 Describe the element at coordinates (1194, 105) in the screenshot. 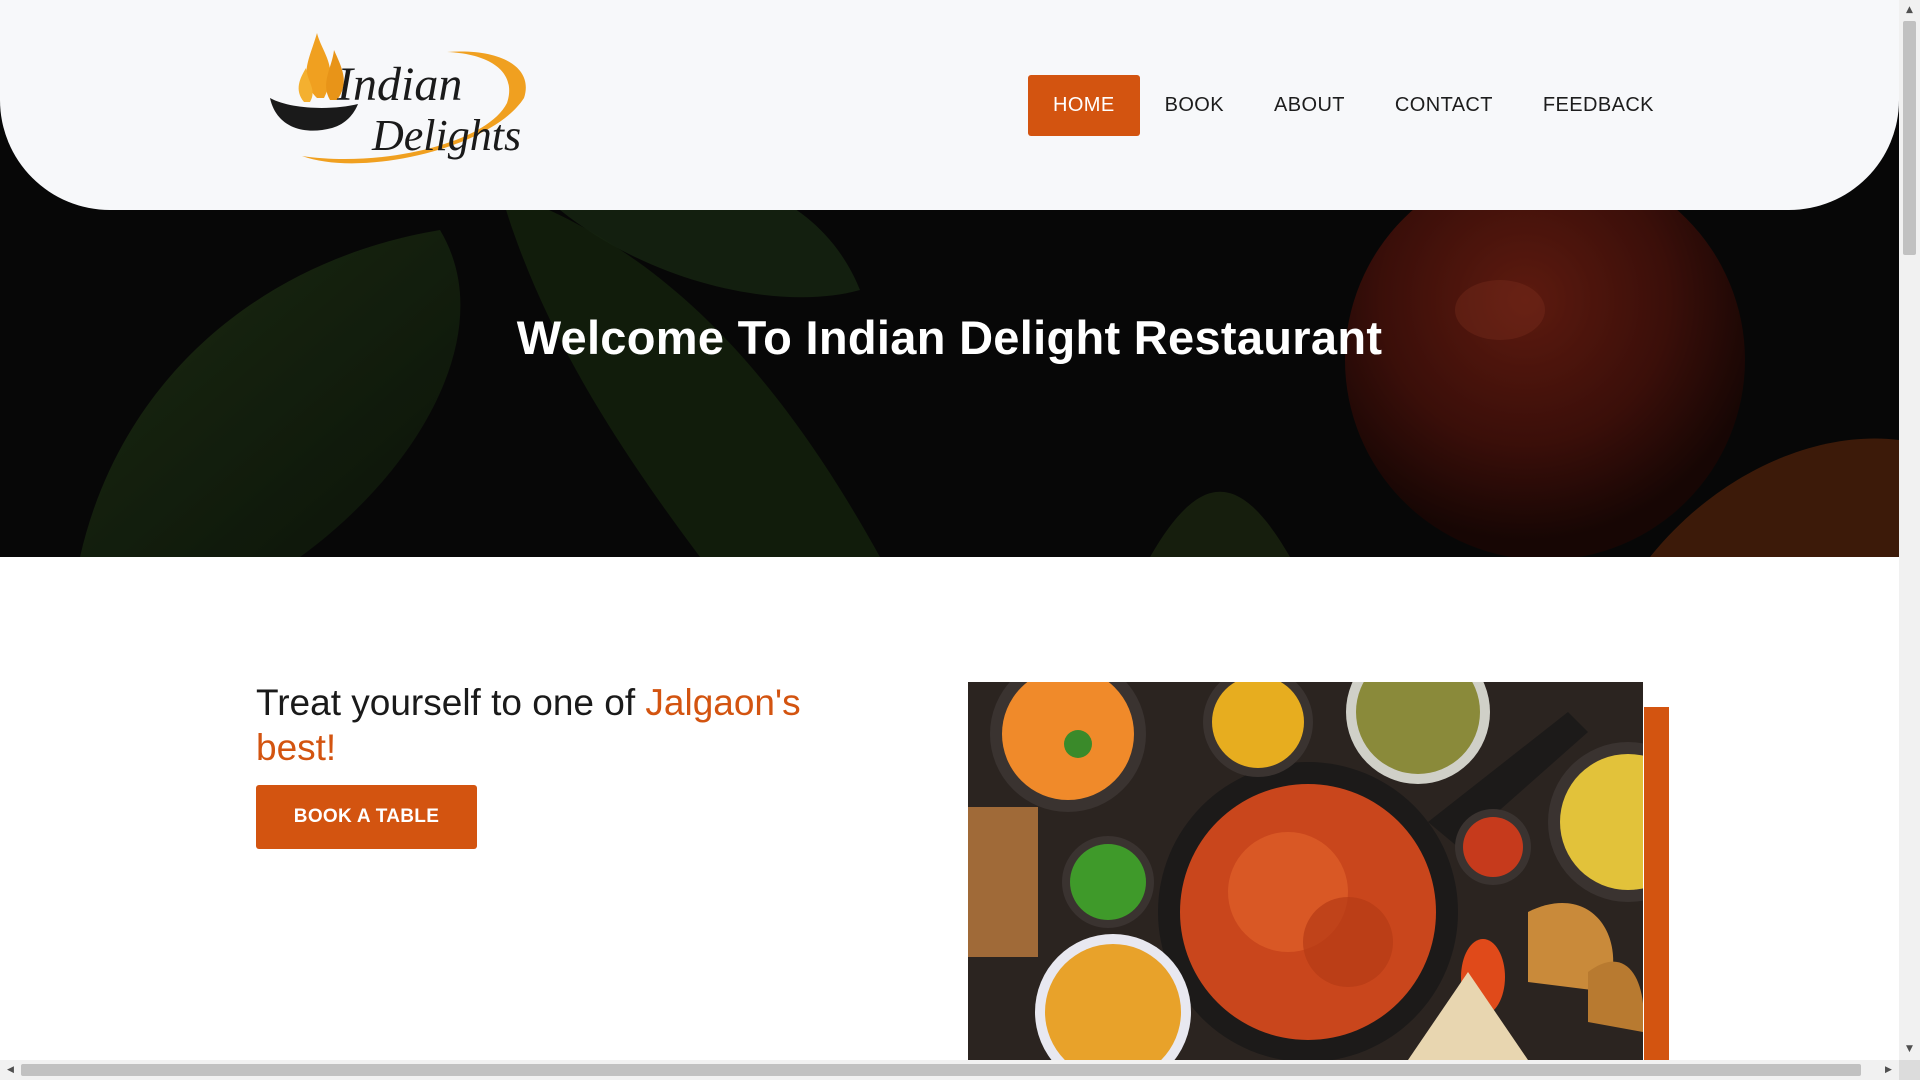

I see `nav-book: BOOK` at that location.